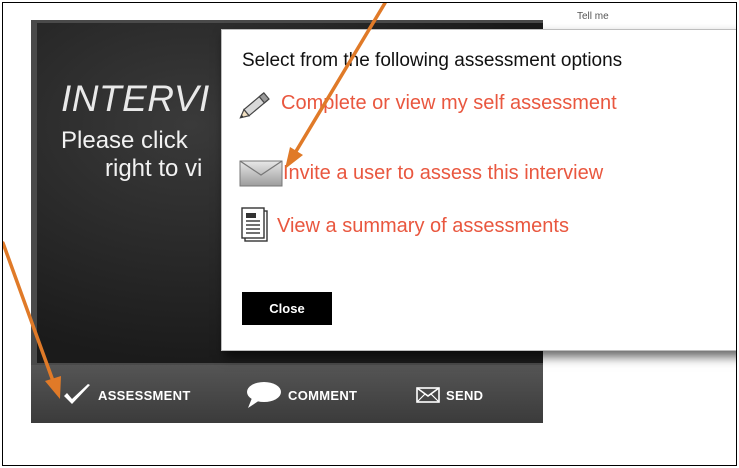 Image resolution: width=739 pixels, height=468 pixels. I want to click on option-label: Complete or view my self assessment, so click(449, 102).